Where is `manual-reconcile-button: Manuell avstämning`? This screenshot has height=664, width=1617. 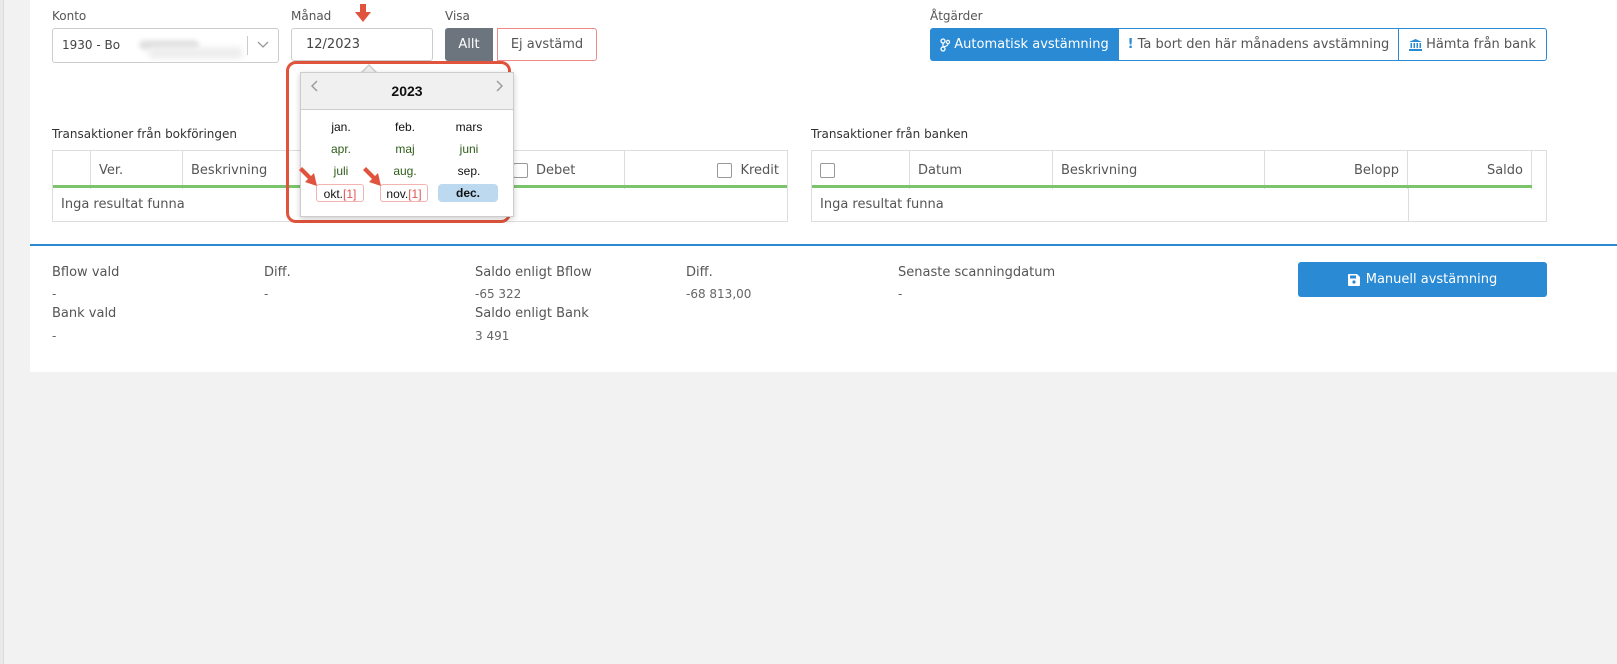
manual-reconcile-button: Manuell avstämning is located at coordinates (1422, 279).